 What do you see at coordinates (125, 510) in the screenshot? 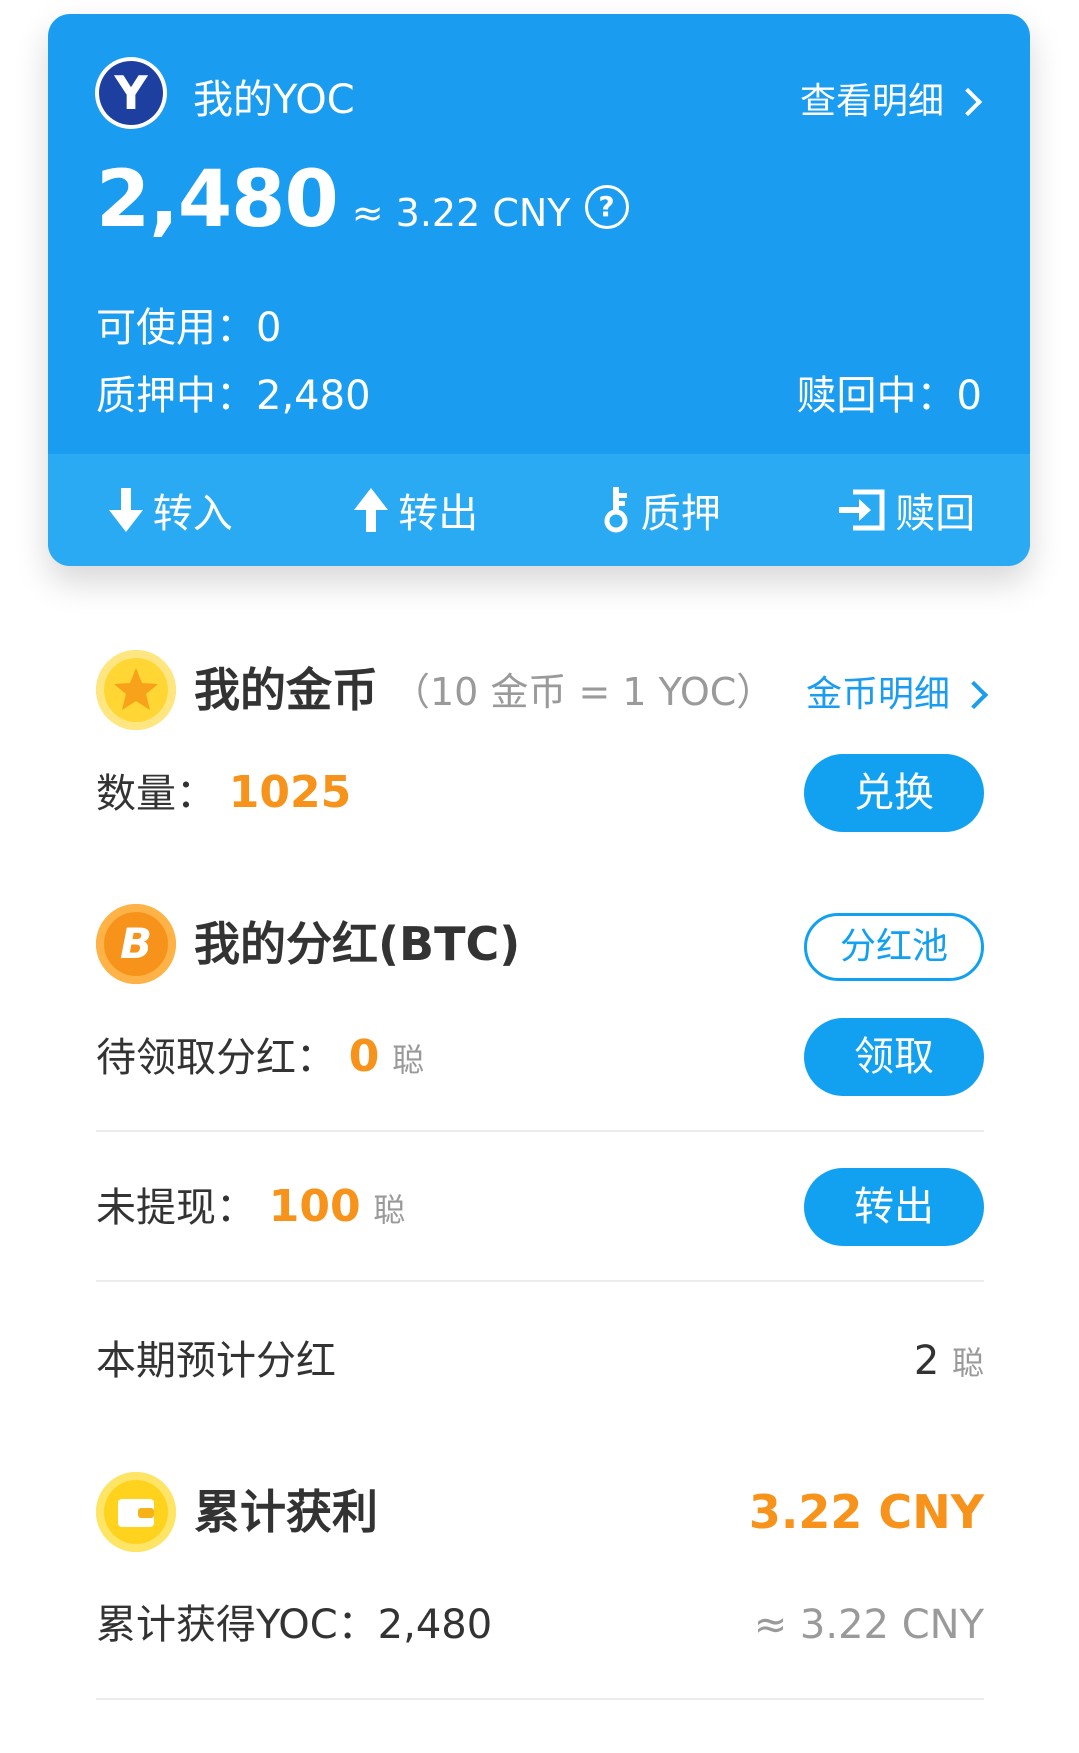
I see `arrow-down-icon` at bounding box center [125, 510].